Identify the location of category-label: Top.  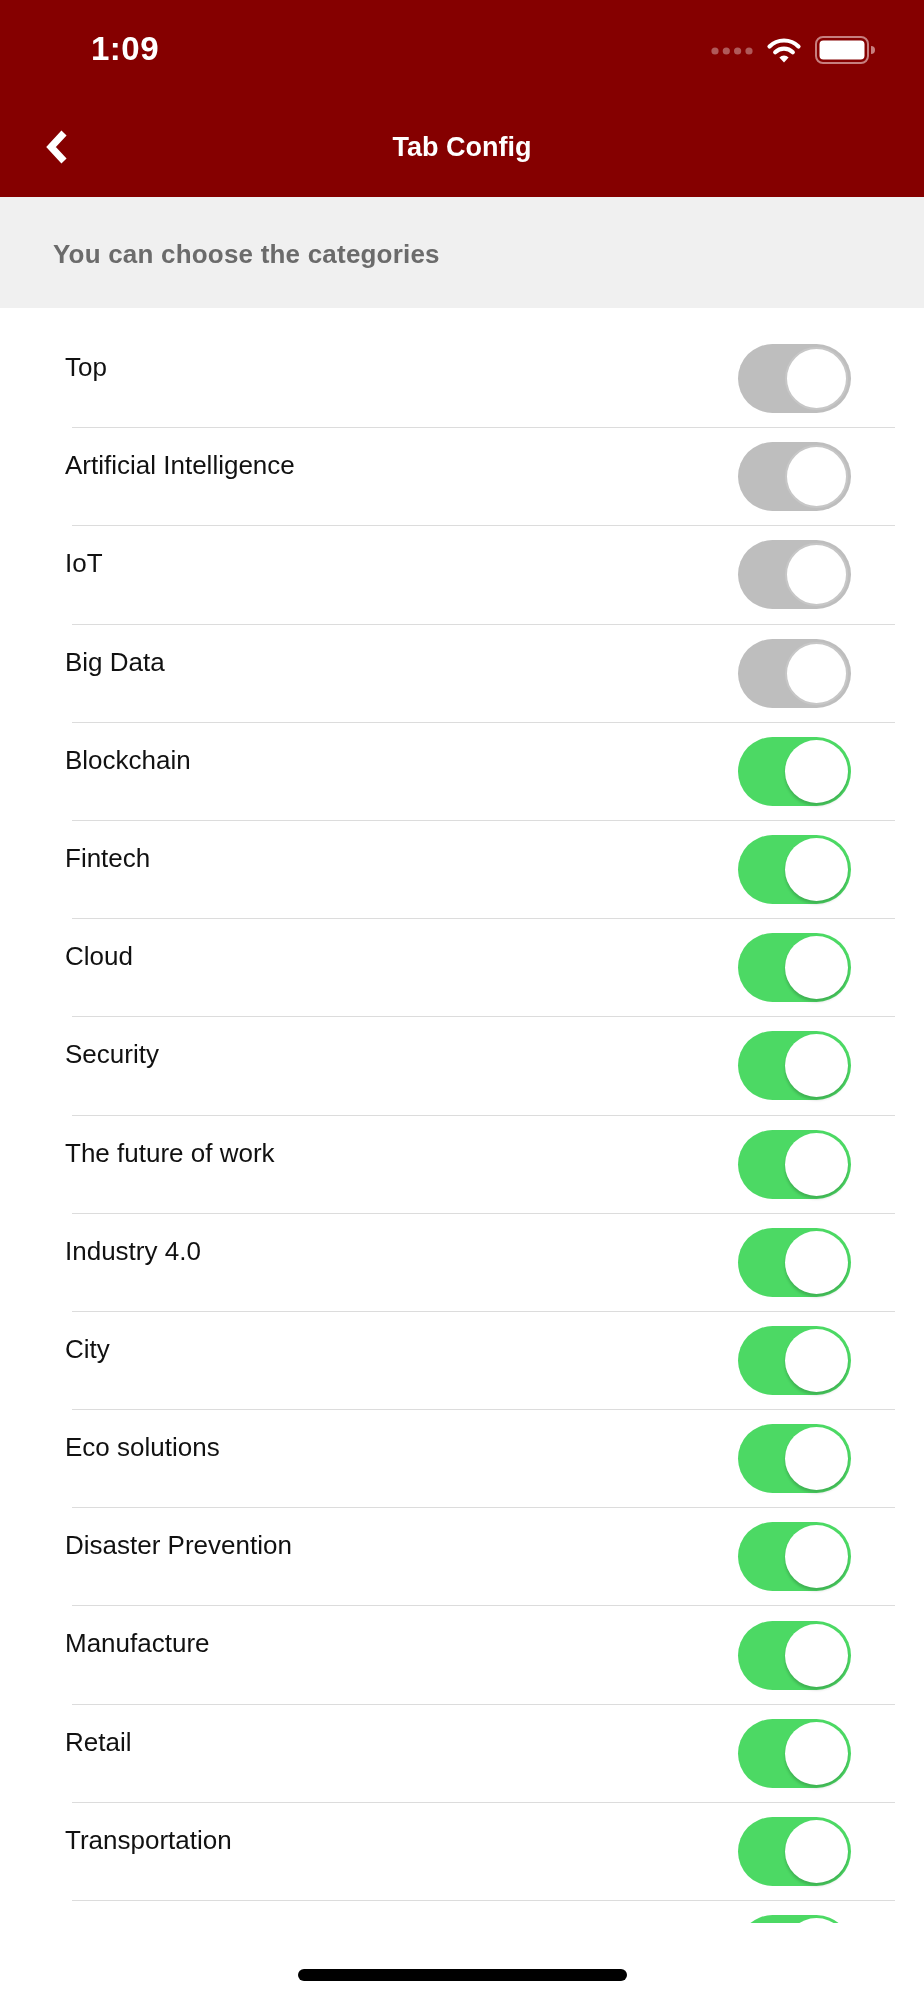
(86, 367).